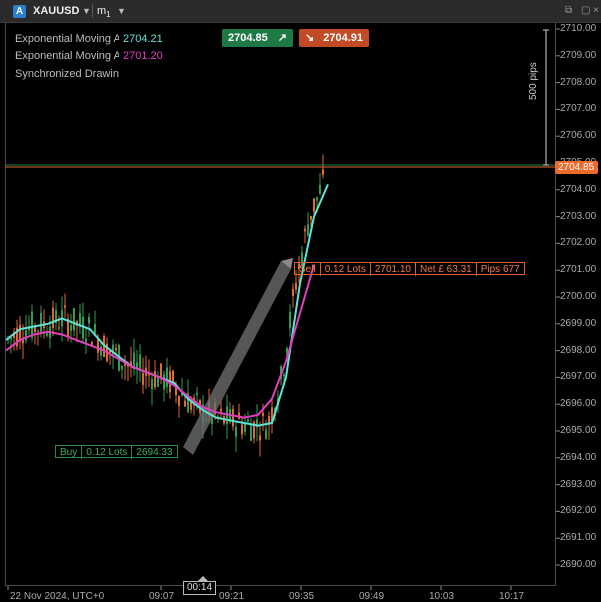 The width and height of the screenshot is (601, 602). I want to click on legend-value: 2704.21, so click(143, 39).